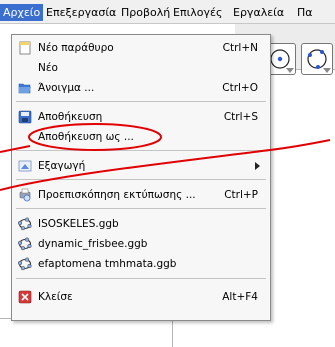  What do you see at coordinates (76, 48) in the screenshot?
I see `menu-item-label: Νέο παράθυρο` at bounding box center [76, 48].